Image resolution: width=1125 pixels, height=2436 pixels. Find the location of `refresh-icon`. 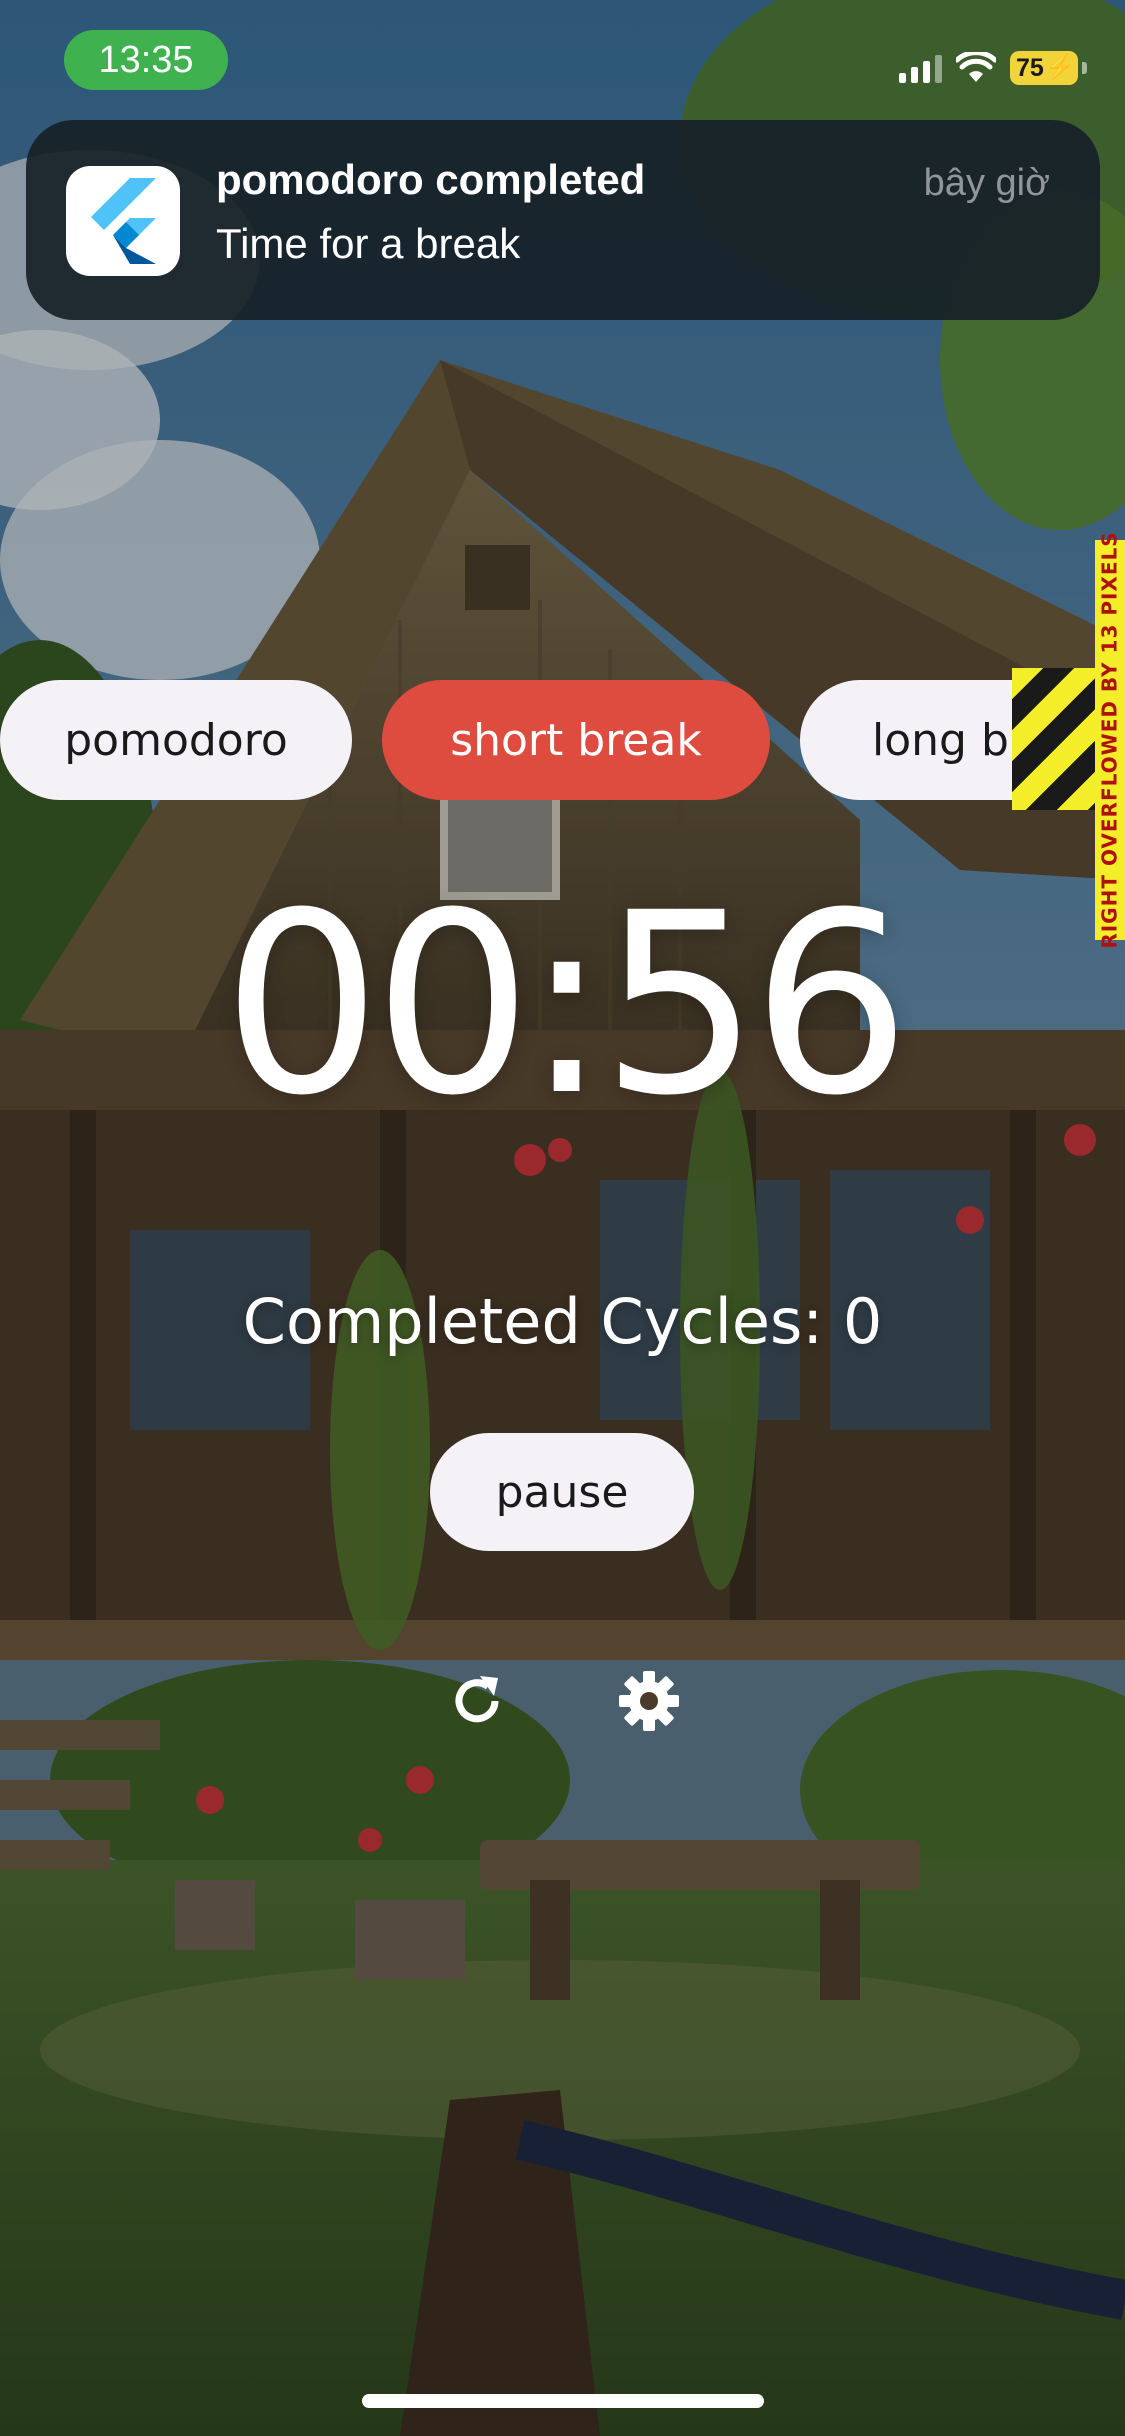

refresh-icon is located at coordinates (477, 1699).